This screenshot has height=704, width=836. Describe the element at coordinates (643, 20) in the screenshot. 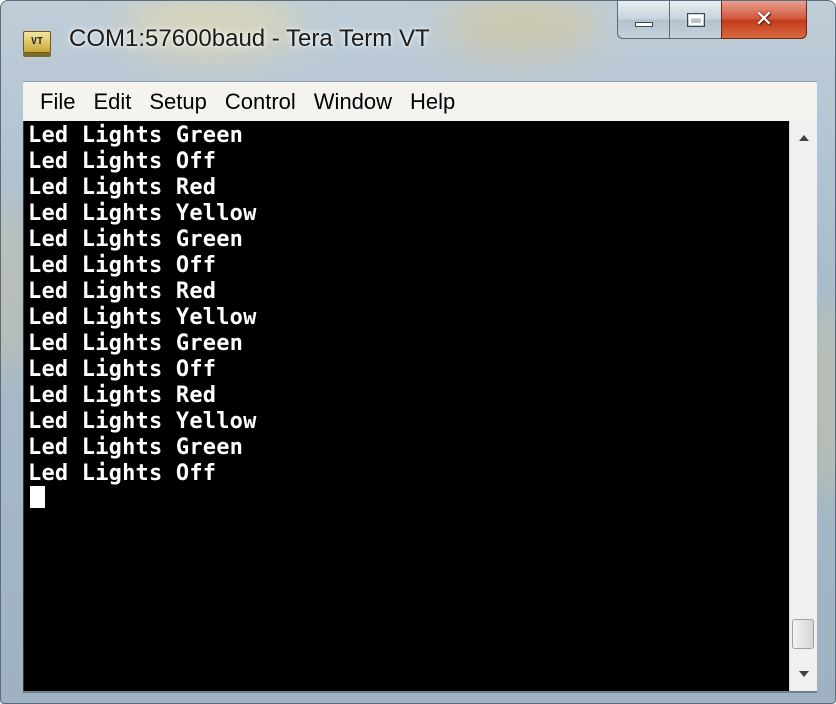

I see `minimize-button` at that location.